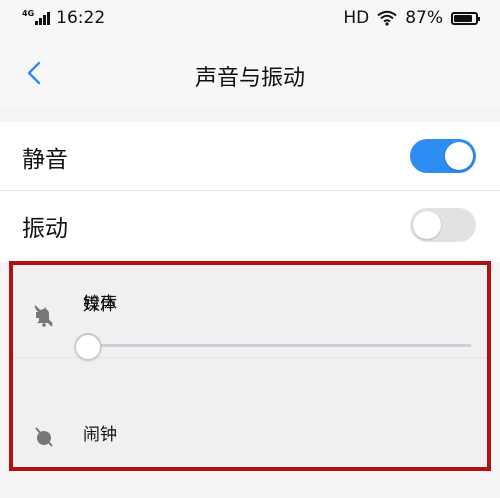 This screenshot has height=498, width=500. What do you see at coordinates (45, 229) in the screenshot?
I see `vibrate-label: 振动` at bounding box center [45, 229].